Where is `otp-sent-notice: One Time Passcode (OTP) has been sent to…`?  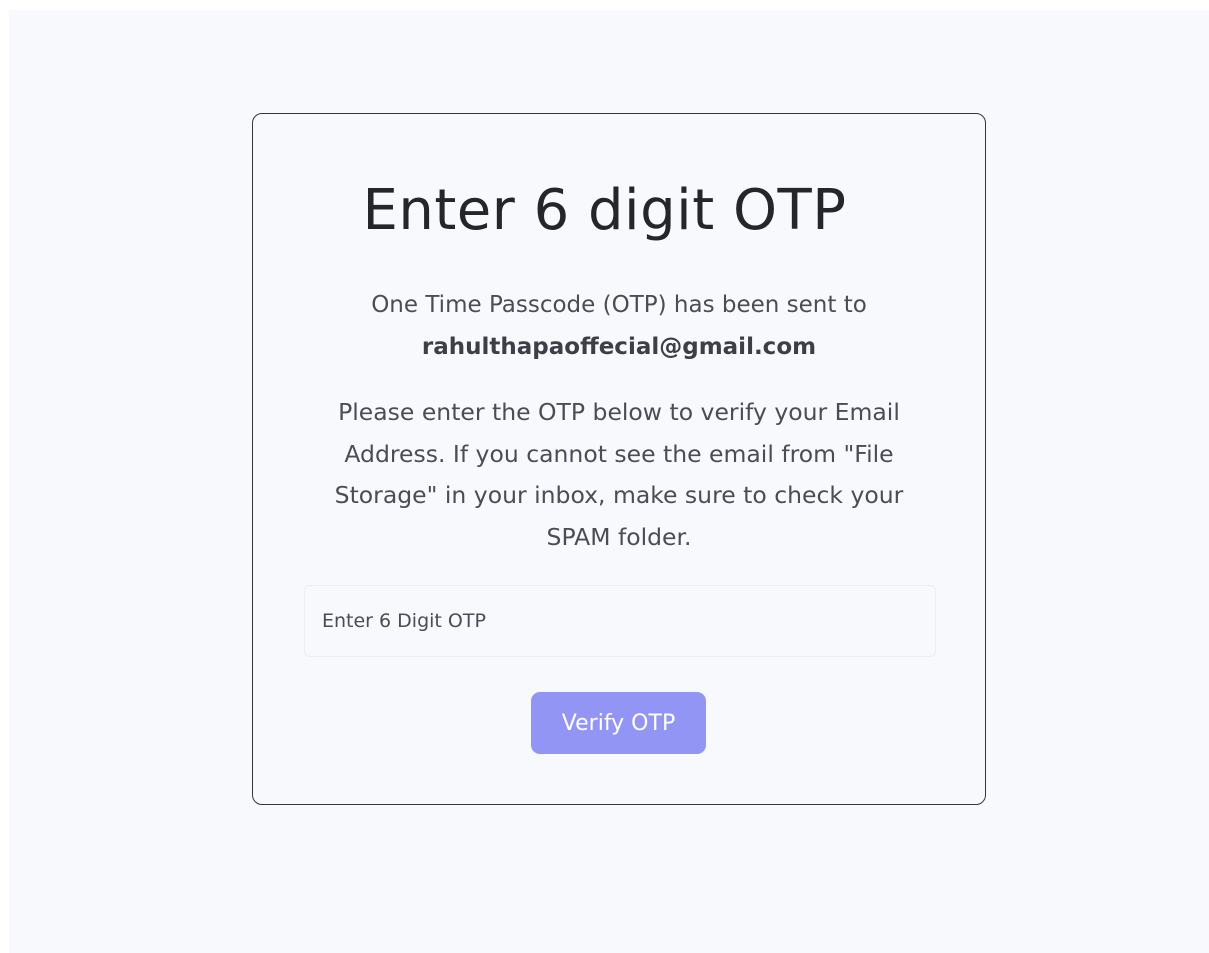 otp-sent-notice: One Time Passcode (OTP) has been sent to… is located at coordinates (619, 326).